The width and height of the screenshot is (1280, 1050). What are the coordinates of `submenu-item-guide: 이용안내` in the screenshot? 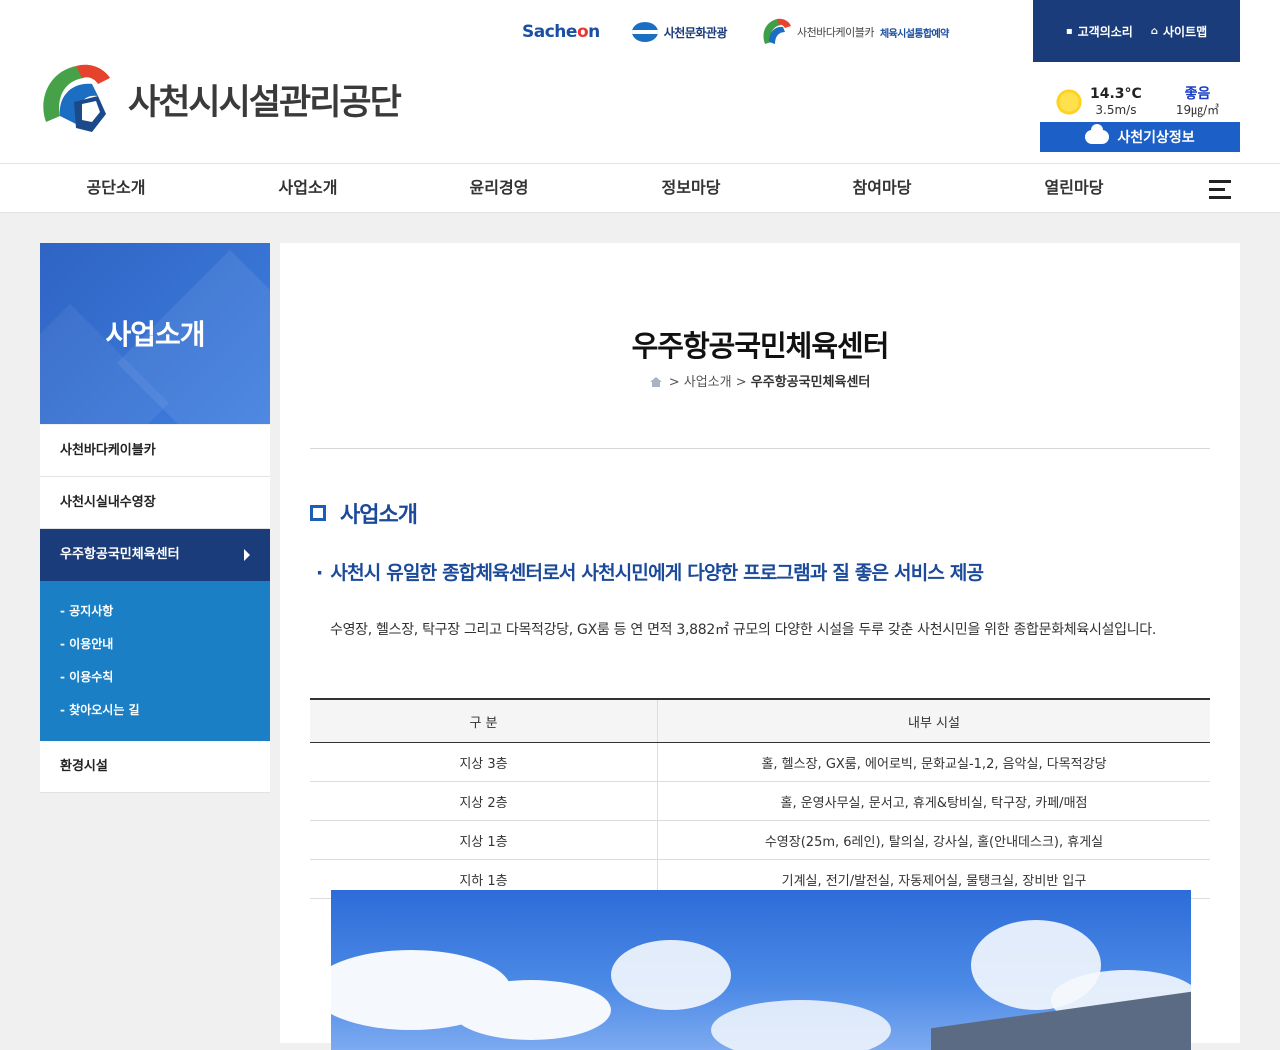 It's located at (155, 644).